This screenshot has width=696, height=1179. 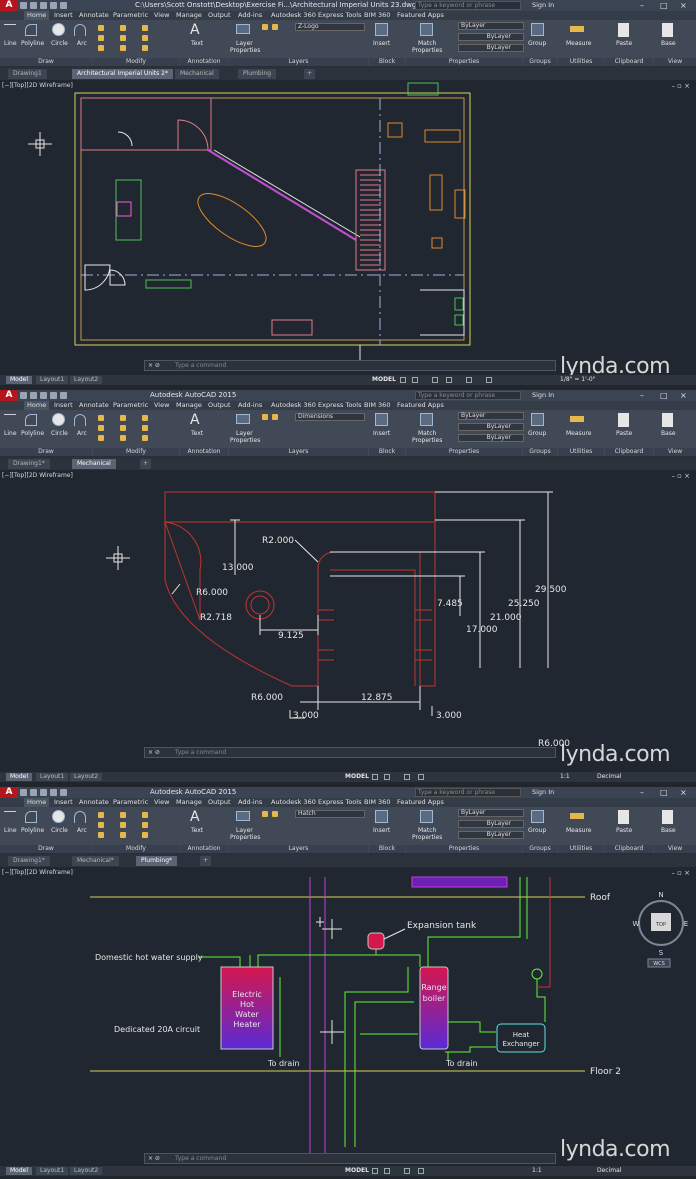 What do you see at coordinates (19, 380) in the screenshot?
I see `layout-tab-model: Model` at bounding box center [19, 380].